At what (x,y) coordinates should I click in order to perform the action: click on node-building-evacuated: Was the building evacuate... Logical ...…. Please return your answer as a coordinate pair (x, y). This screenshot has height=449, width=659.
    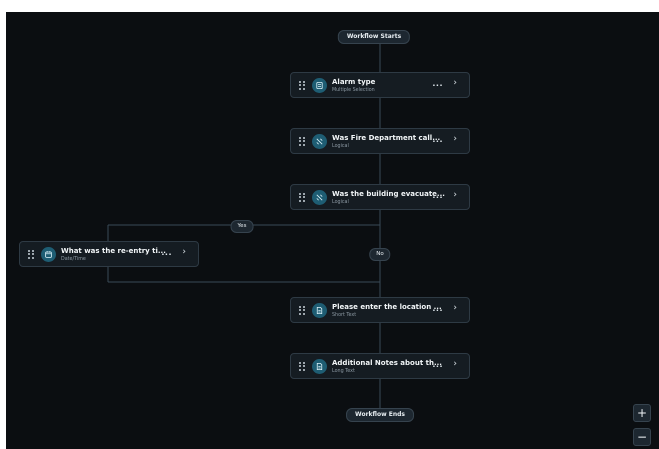
    Looking at the image, I should click on (380, 197).